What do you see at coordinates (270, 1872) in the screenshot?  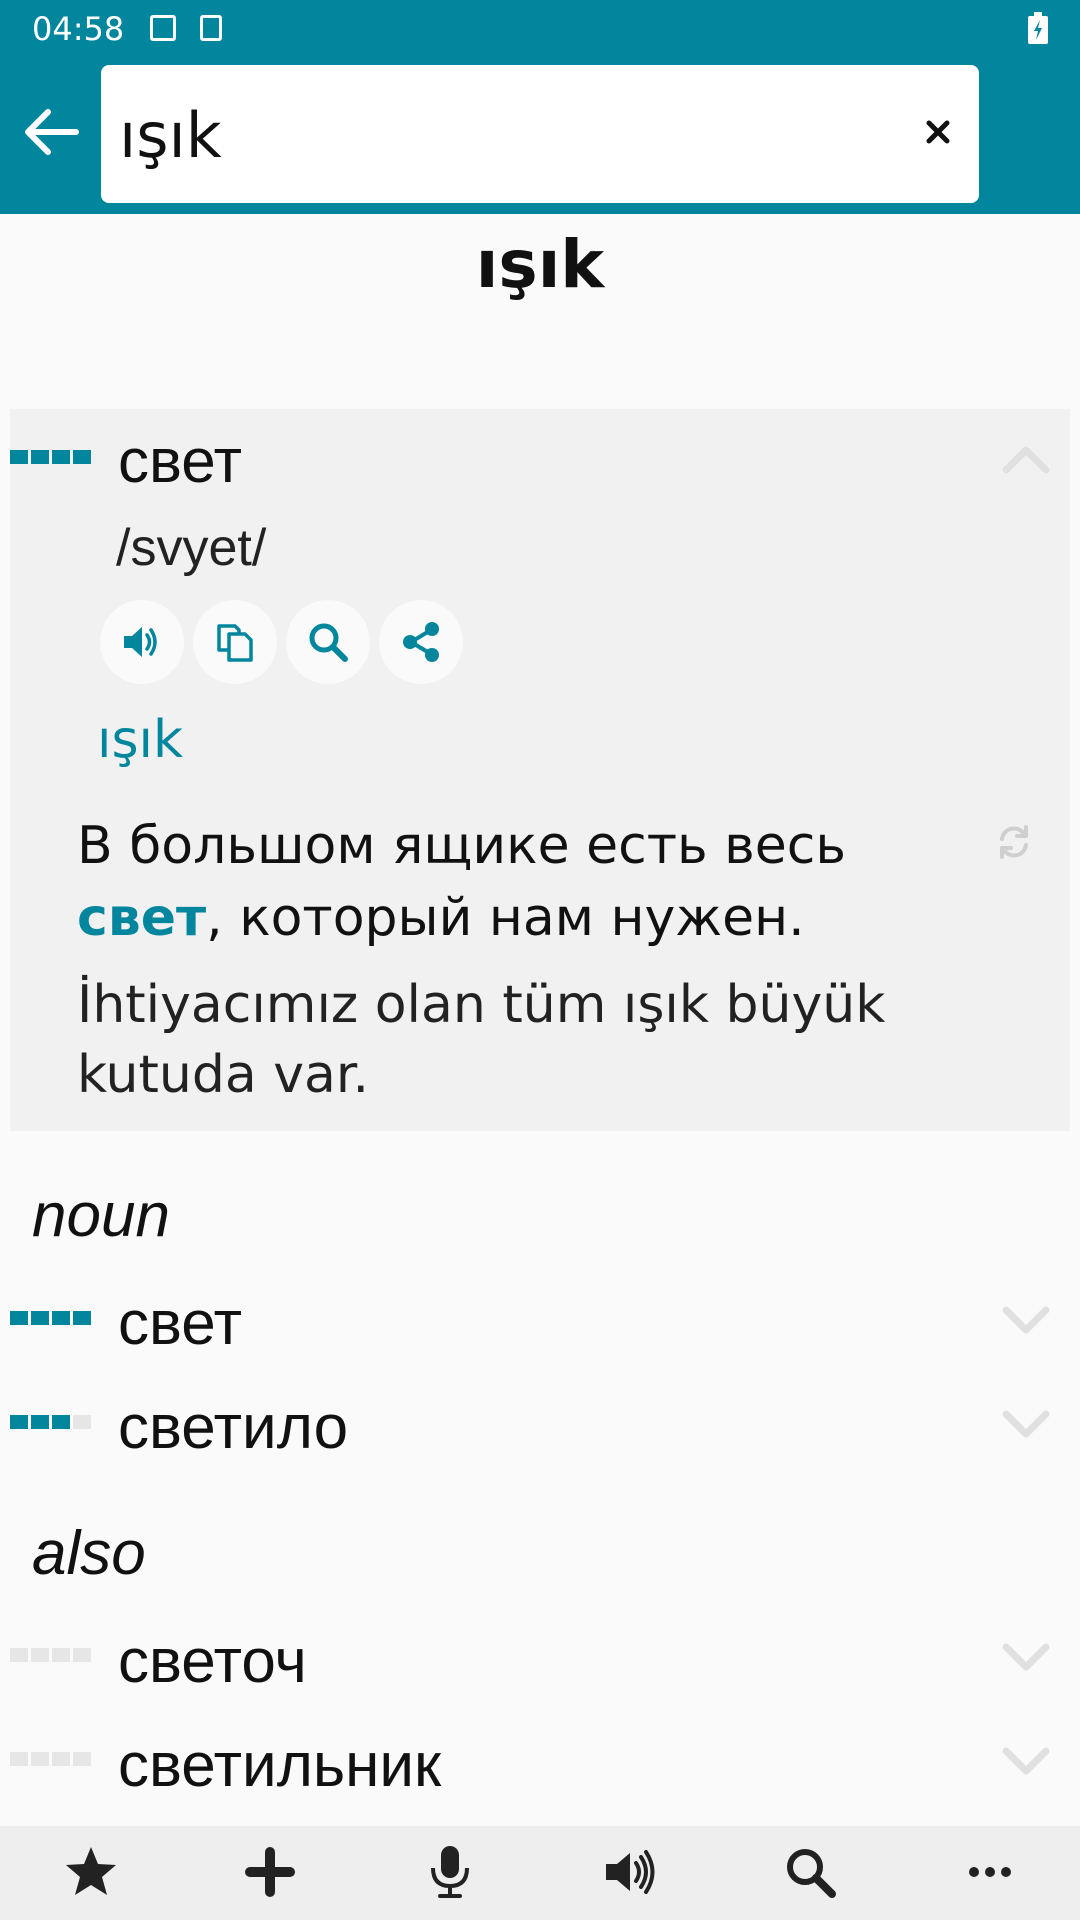 I see `plus-icon` at bounding box center [270, 1872].